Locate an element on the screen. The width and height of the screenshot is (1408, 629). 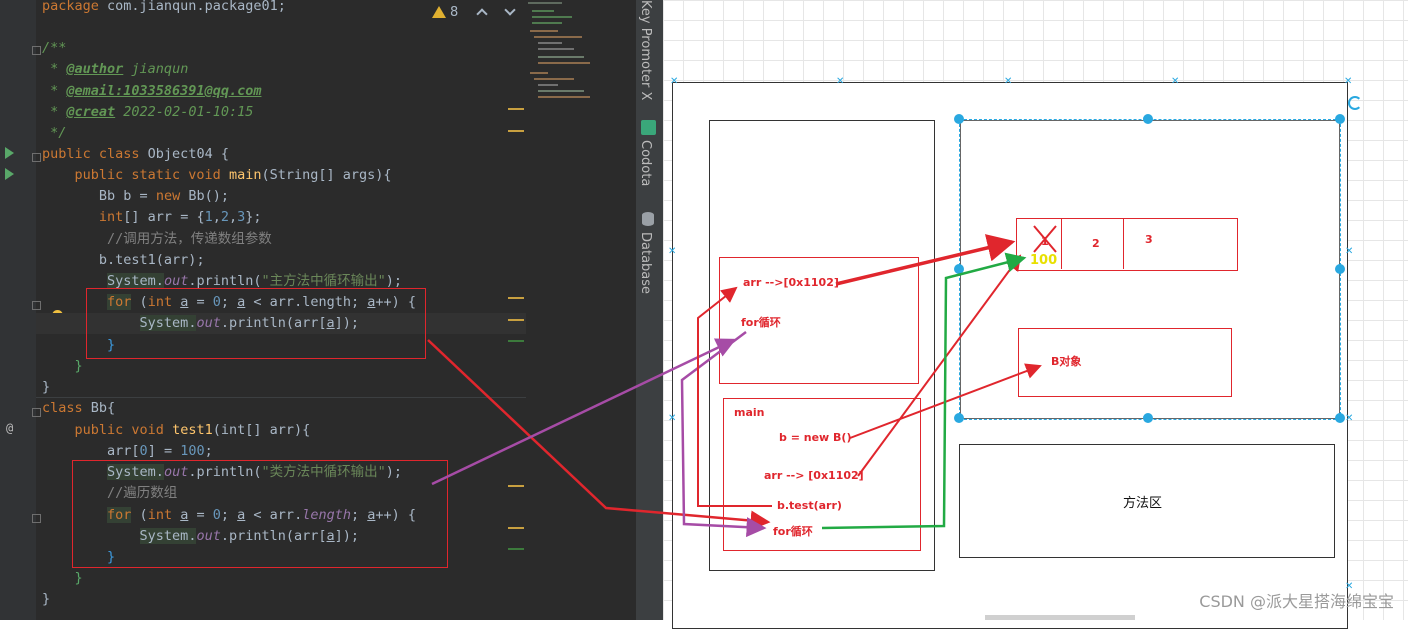
array-cell-2-value: 2 is located at coordinates (1096, 243).